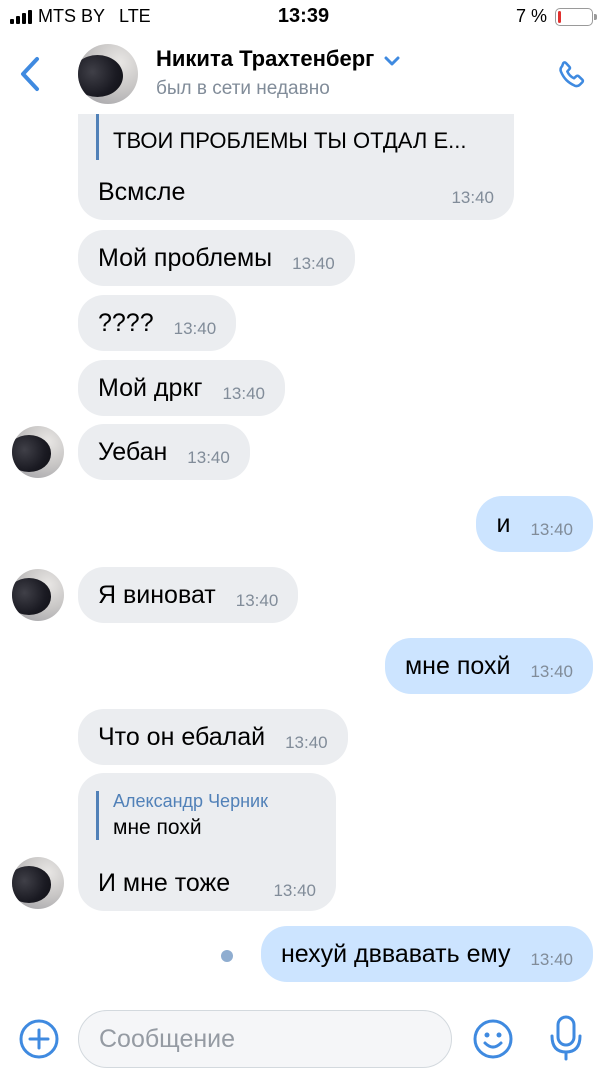  I want to click on message-bubble: Уебан 13:40, so click(164, 452).